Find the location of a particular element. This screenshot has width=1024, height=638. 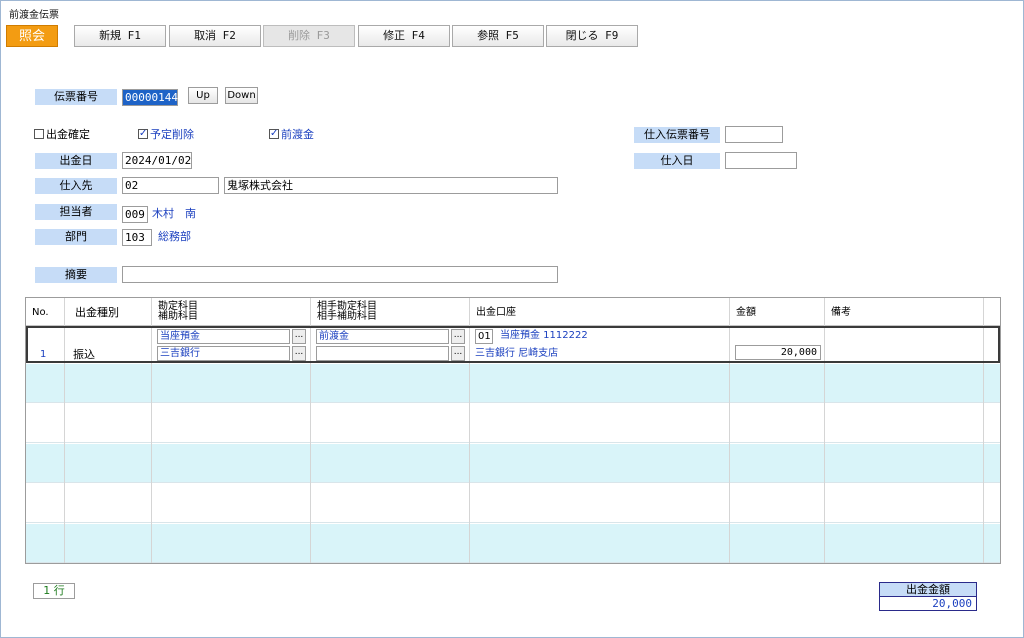

header-type: 出金種別 is located at coordinates (108, 312).